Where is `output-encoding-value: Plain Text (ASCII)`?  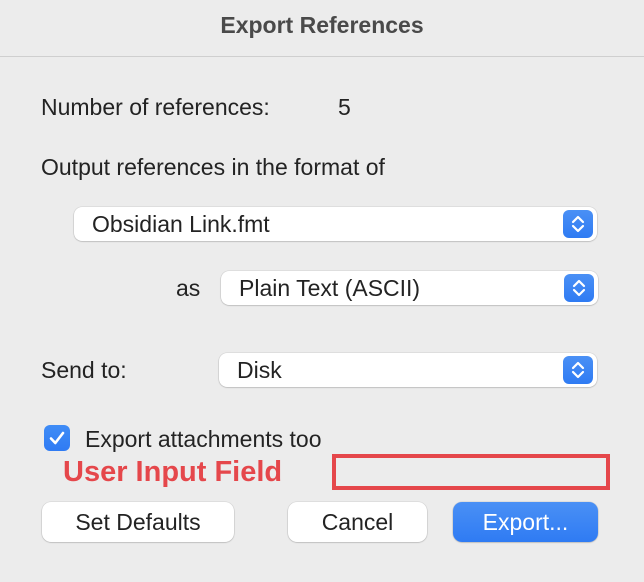 output-encoding-value: Plain Text (ASCII) is located at coordinates (330, 288).